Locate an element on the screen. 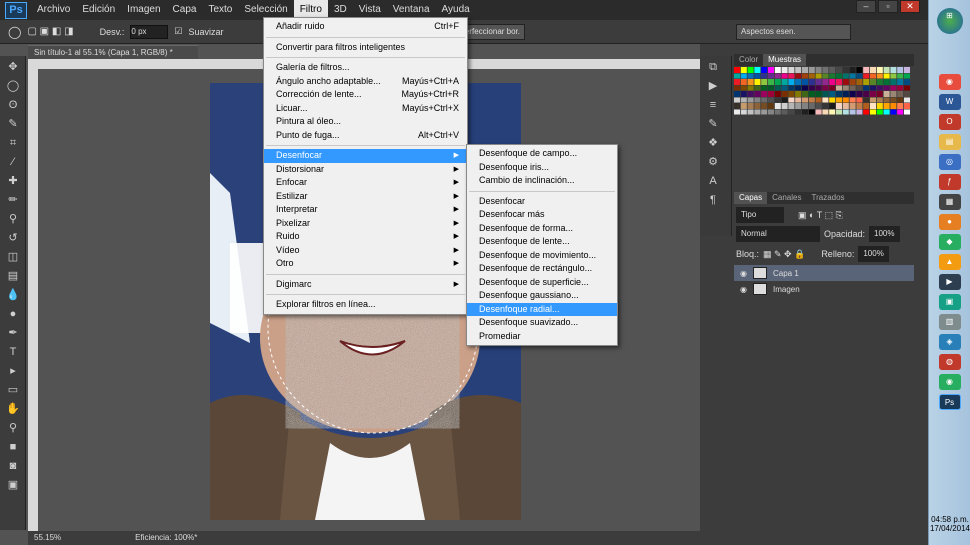 This screenshot has width=970, height=545. filter-item-0: Añadir ruido Ctrl+F is located at coordinates (365, 27).